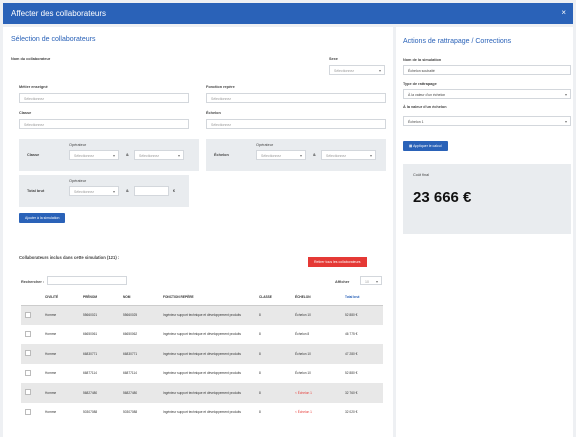 This screenshot has width=576, height=437. Describe the element at coordinates (33, 155) in the screenshot. I see `classe-row-label: Classe` at that location.